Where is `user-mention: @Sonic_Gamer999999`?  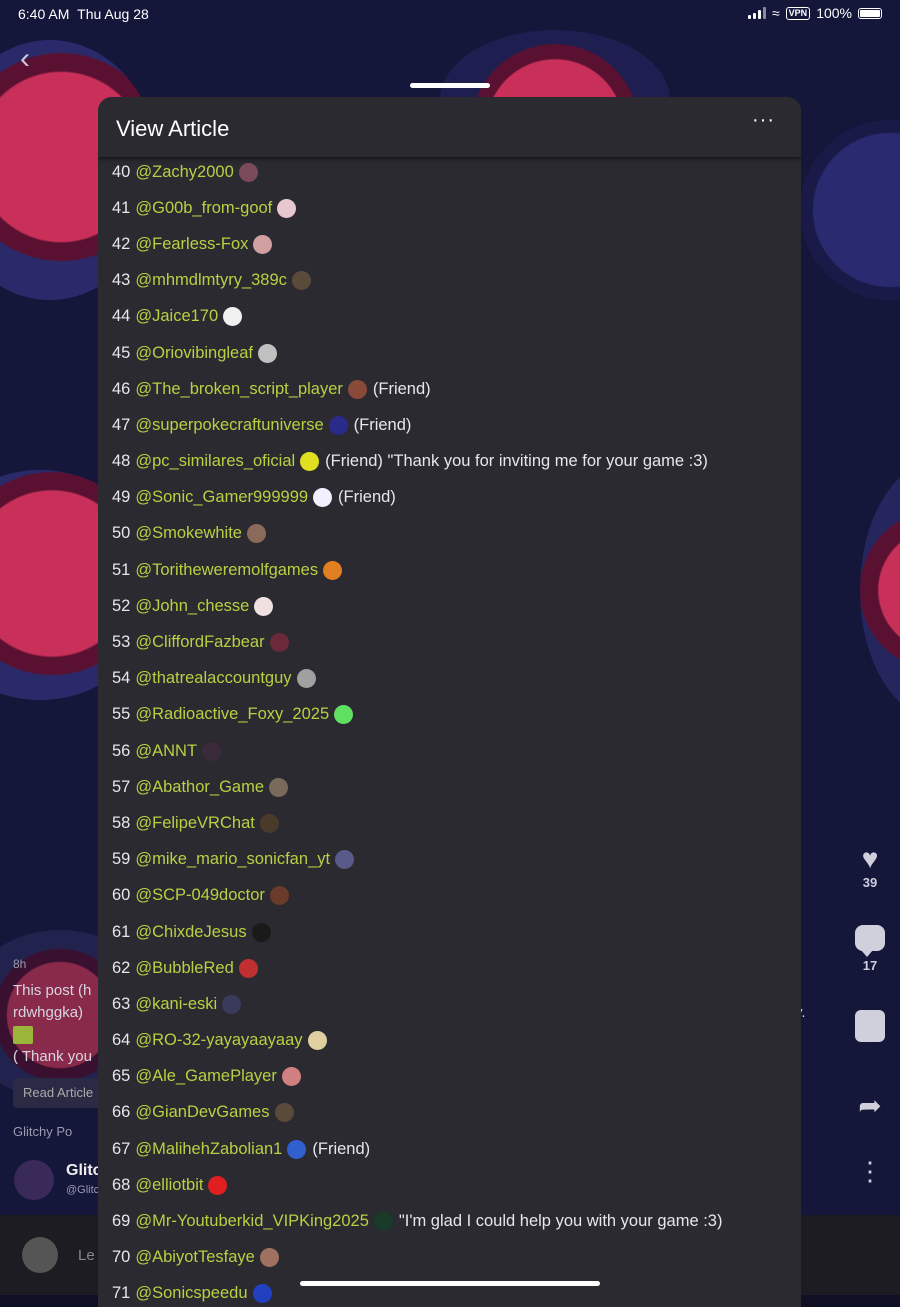
user-mention: @Sonic_Gamer999999 is located at coordinates (221, 497).